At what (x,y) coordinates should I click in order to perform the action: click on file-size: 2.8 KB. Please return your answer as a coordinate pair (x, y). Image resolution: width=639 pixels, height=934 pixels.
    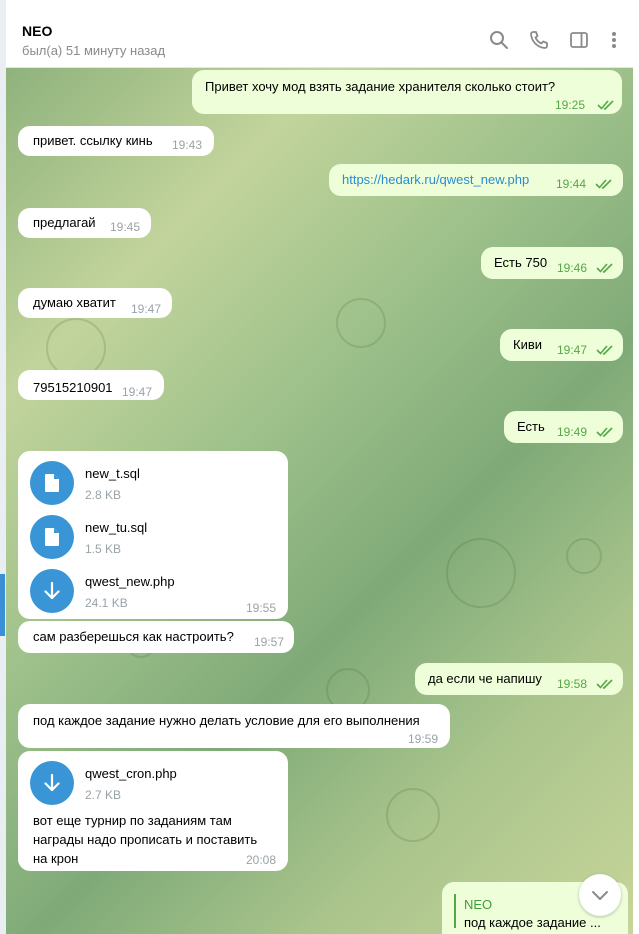
    Looking at the image, I should click on (103, 495).